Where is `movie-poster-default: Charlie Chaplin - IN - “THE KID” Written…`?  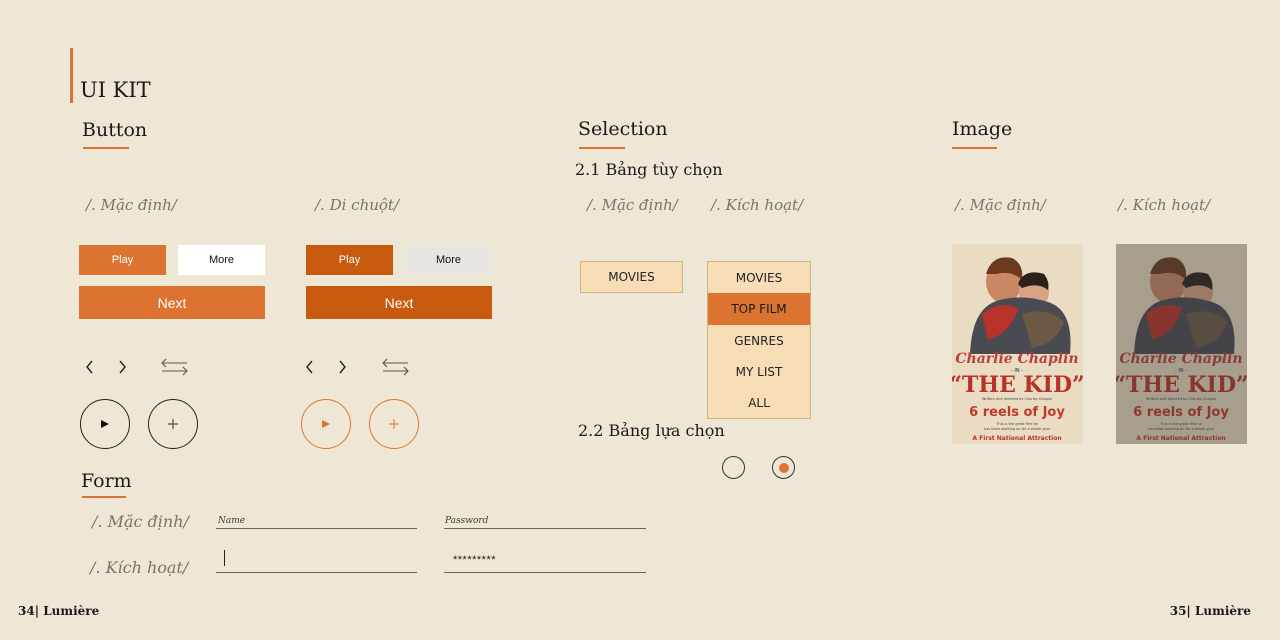 movie-poster-default: Charlie Chaplin - IN - “THE KID” Written… is located at coordinates (1017, 344).